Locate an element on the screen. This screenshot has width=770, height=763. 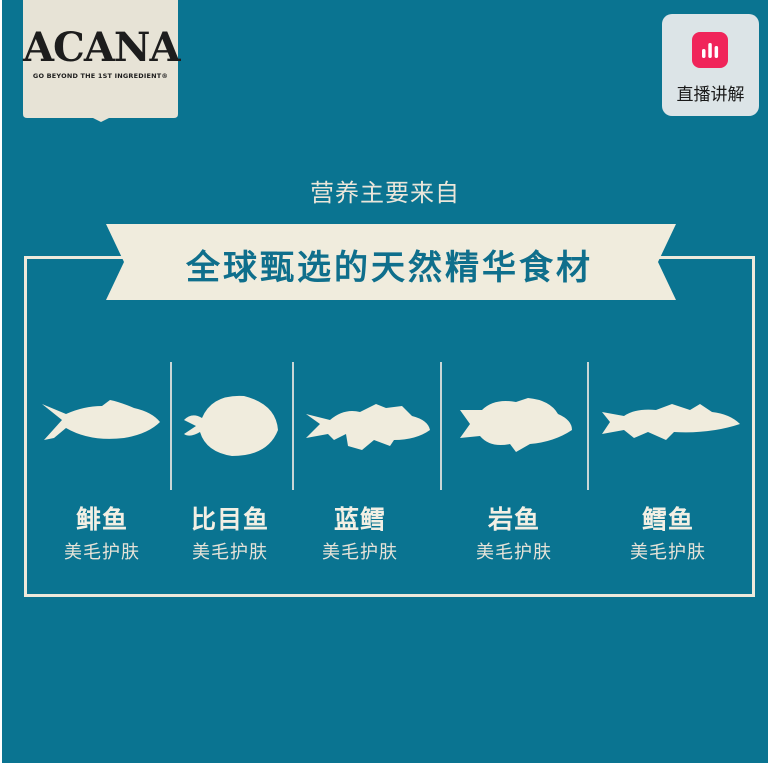
blue-whiting-icon is located at coordinates (368, 427).